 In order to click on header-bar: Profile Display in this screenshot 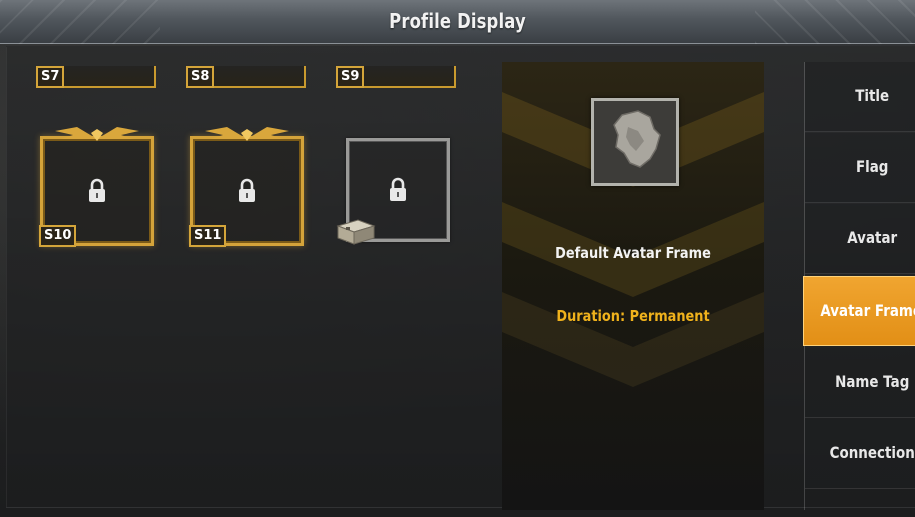, I will do `click(457, 22)`.